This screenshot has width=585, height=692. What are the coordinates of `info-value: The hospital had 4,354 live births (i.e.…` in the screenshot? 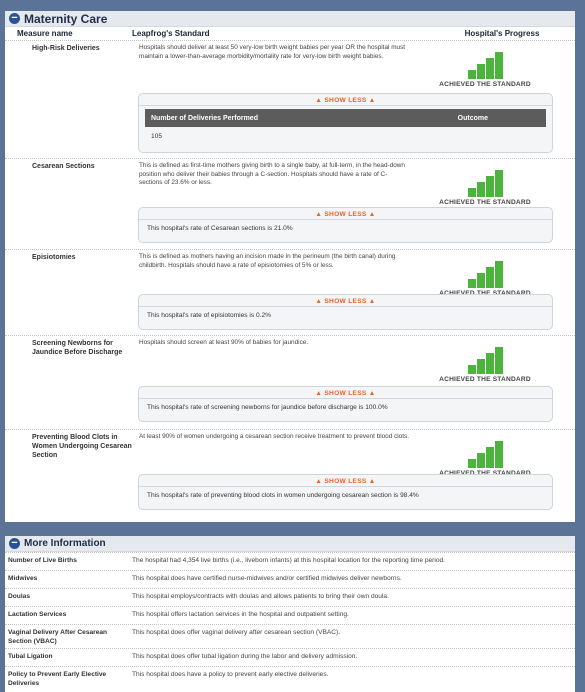 It's located at (289, 560).